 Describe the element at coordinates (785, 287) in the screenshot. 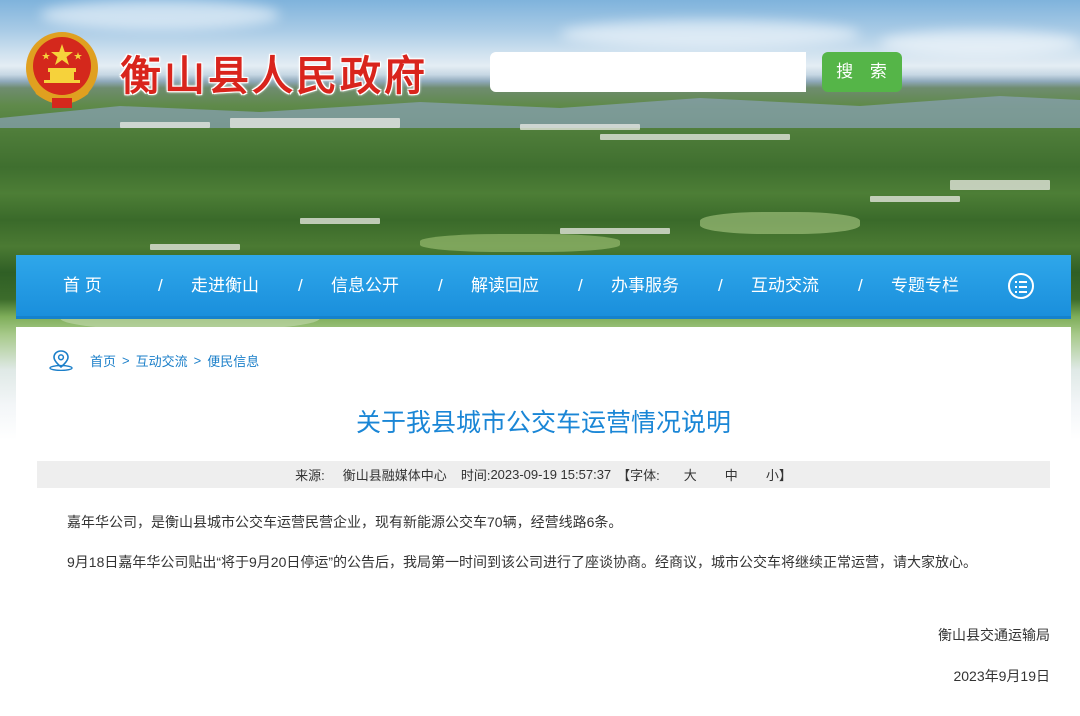

I see `nav-item-interaction: 互动交流` at that location.